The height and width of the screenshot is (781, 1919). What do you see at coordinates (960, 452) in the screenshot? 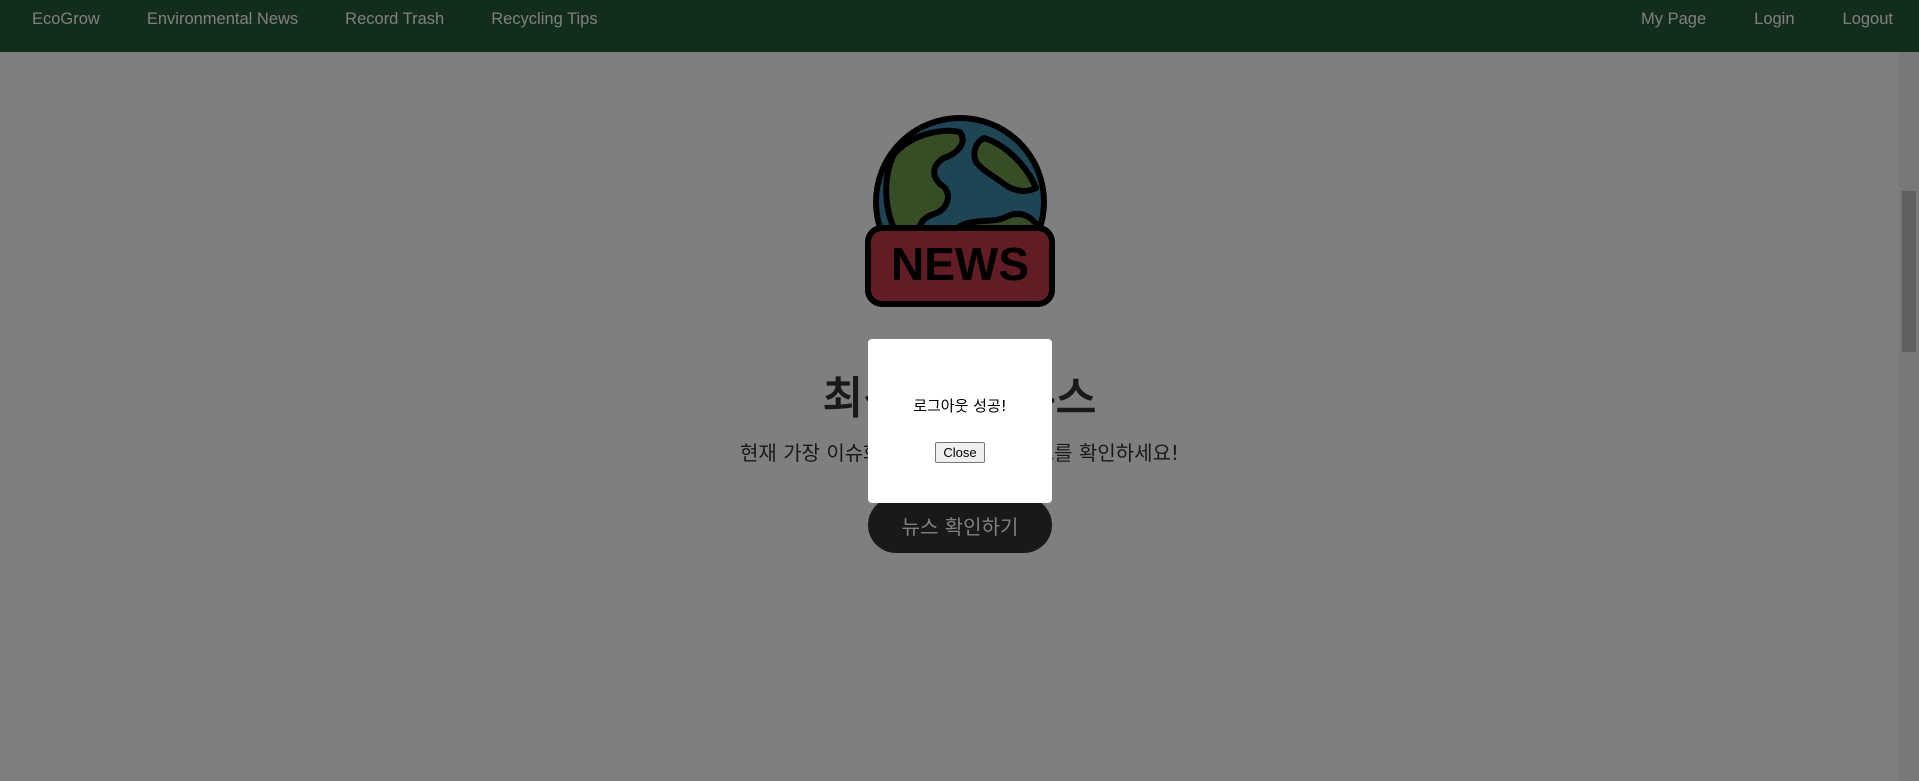
I see `modal-close-button: Close` at bounding box center [960, 452].